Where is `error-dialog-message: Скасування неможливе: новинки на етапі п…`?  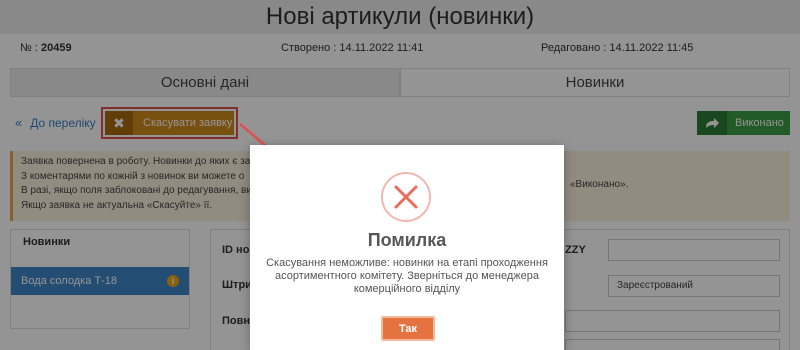 error-dialog-message: Скасування неможливе: новинки на етапі п… is located at coordinates (407, 276).